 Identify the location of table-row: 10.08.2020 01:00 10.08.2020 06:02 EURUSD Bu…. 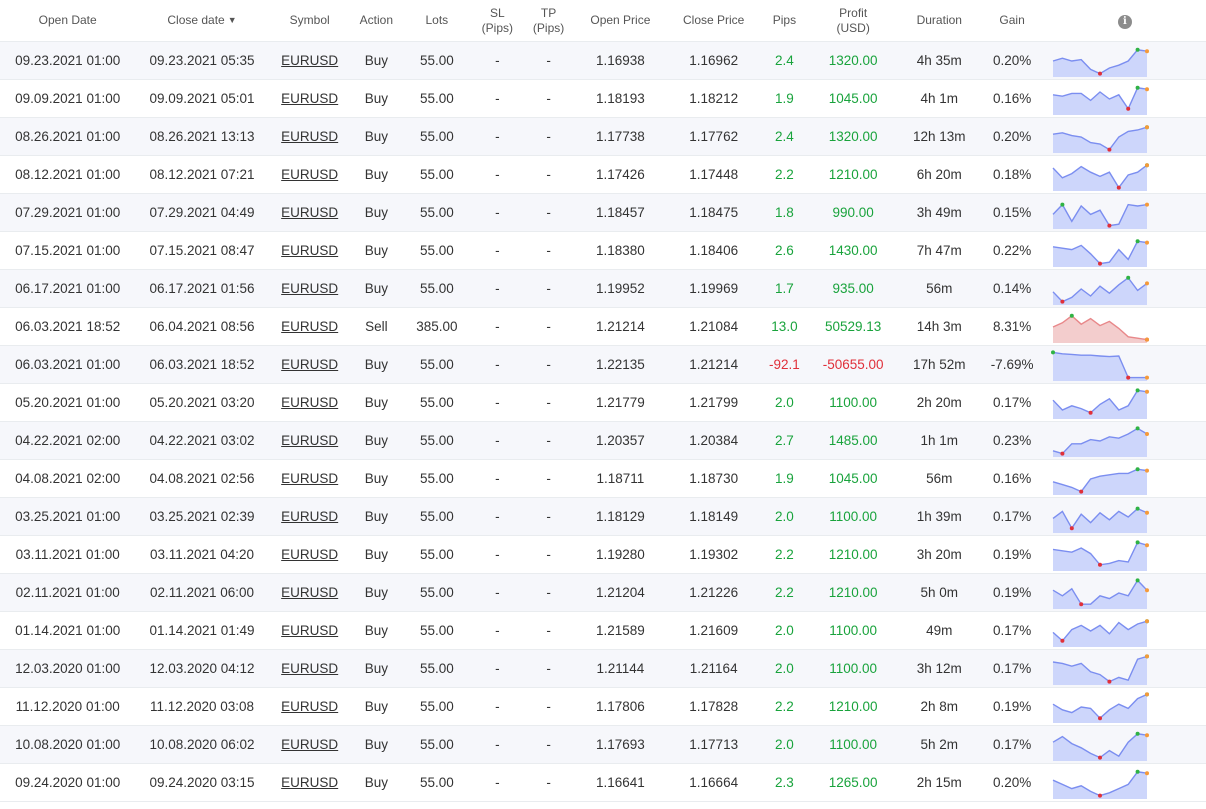
(603, 744).